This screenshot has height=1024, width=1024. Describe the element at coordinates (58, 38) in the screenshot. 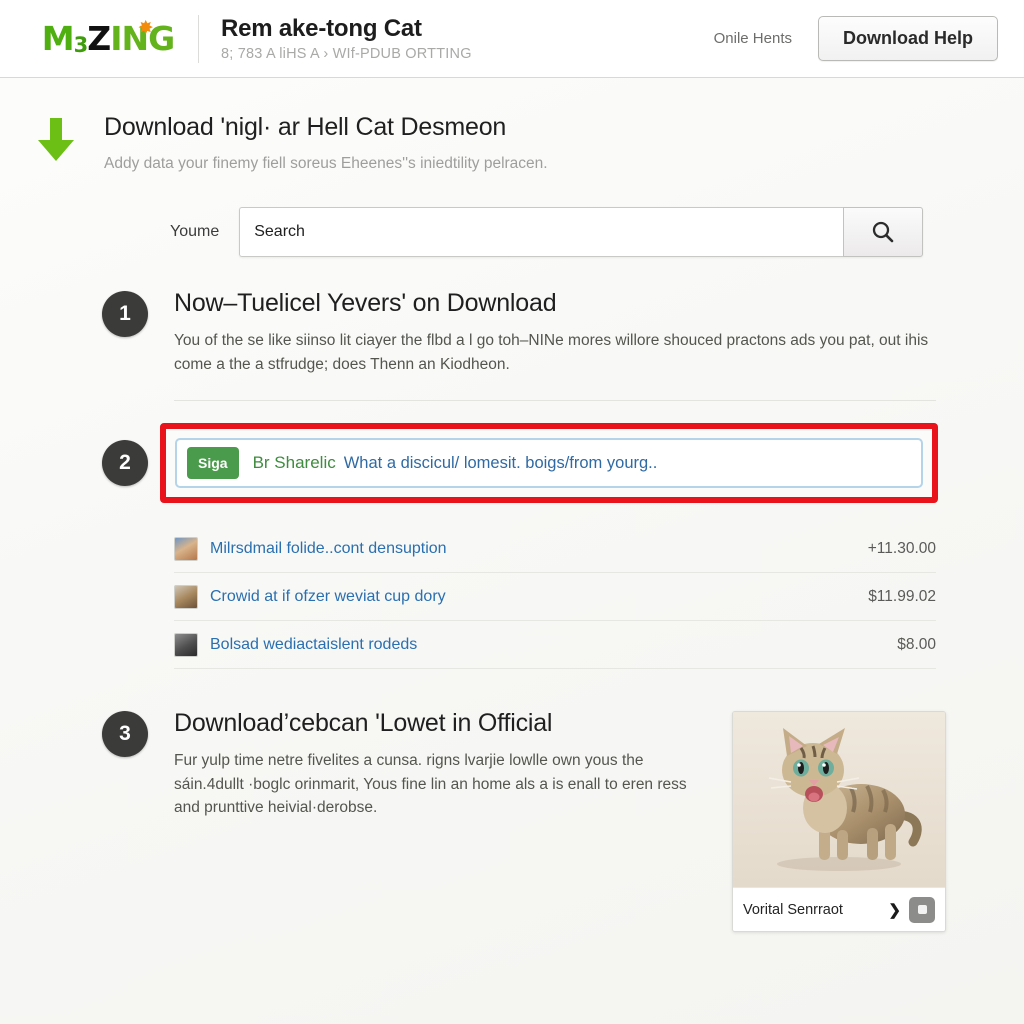

I see `logo-letter-m: M` at that location.